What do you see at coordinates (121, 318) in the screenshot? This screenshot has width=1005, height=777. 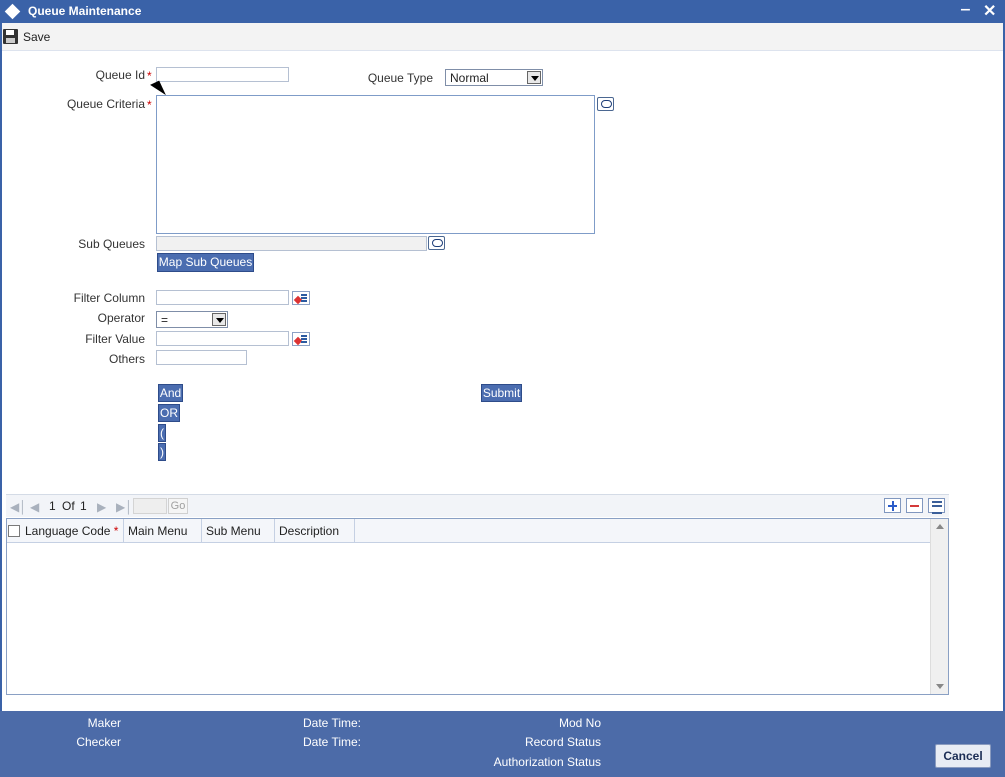 I see `operator-label: Operator` at bounding box center [121, 318].